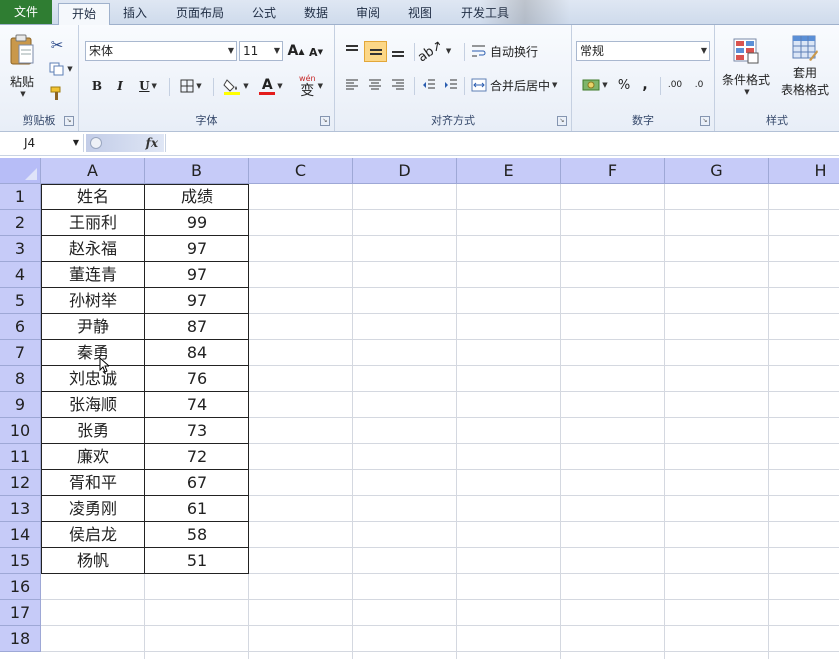  I want to click on tab-home: 开始, so click(84, 14).